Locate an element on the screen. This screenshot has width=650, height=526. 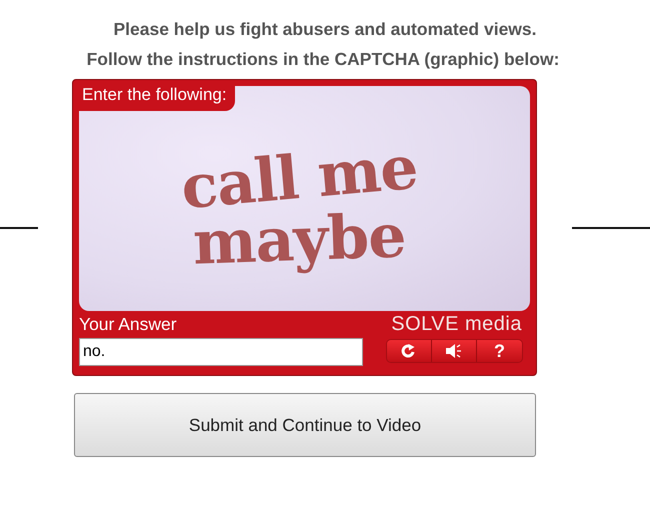
audio-button is located at coordinates (454, 351).